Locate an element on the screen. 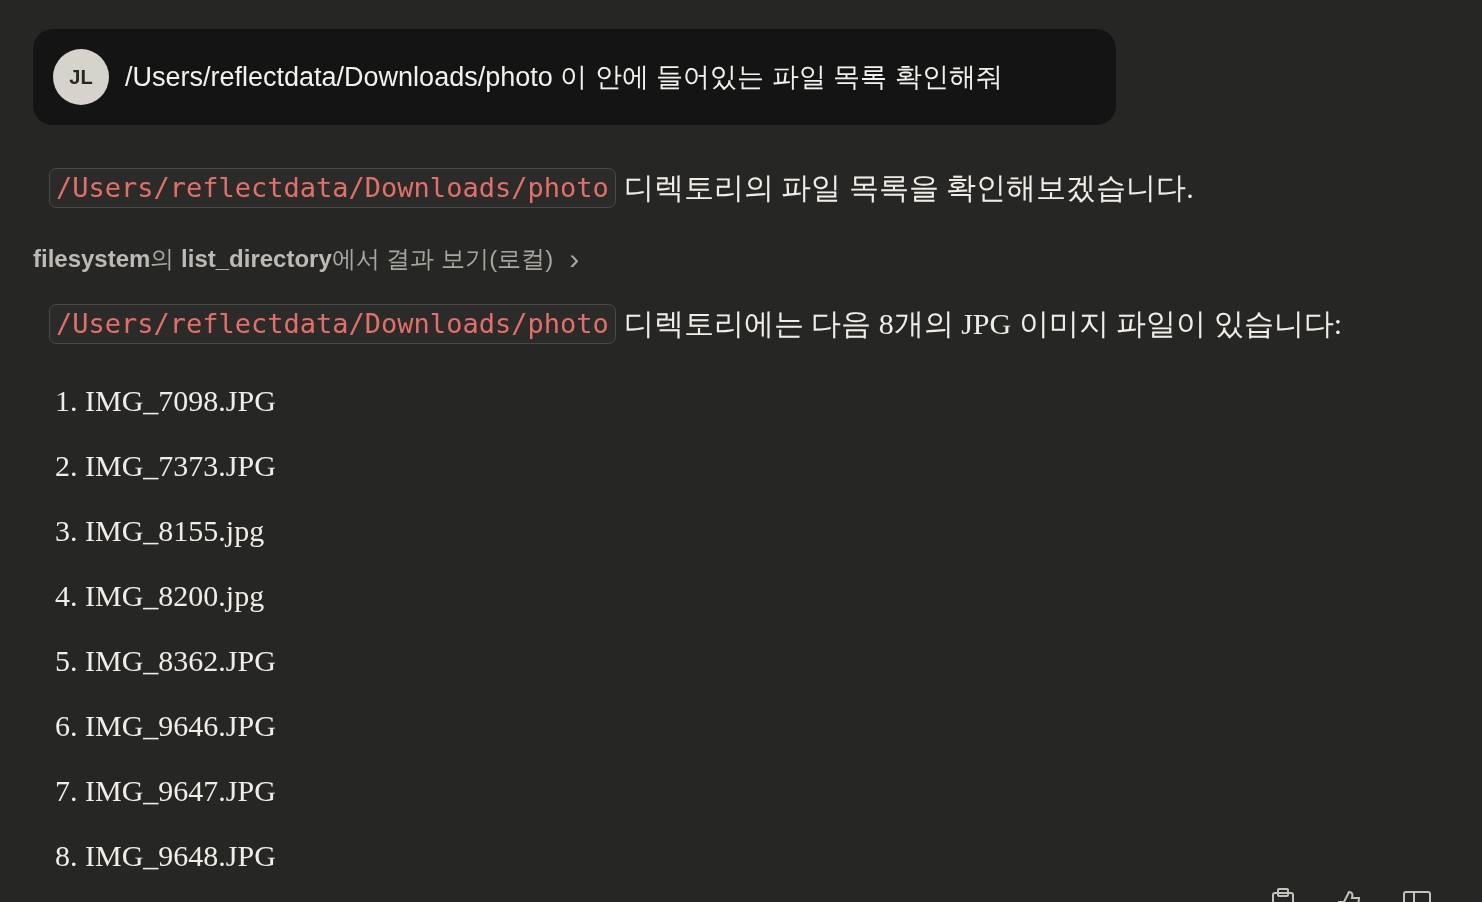 The height and width of the screenshot is (902, 1482). chevron-icon: › is located at coordinates (574, 258).